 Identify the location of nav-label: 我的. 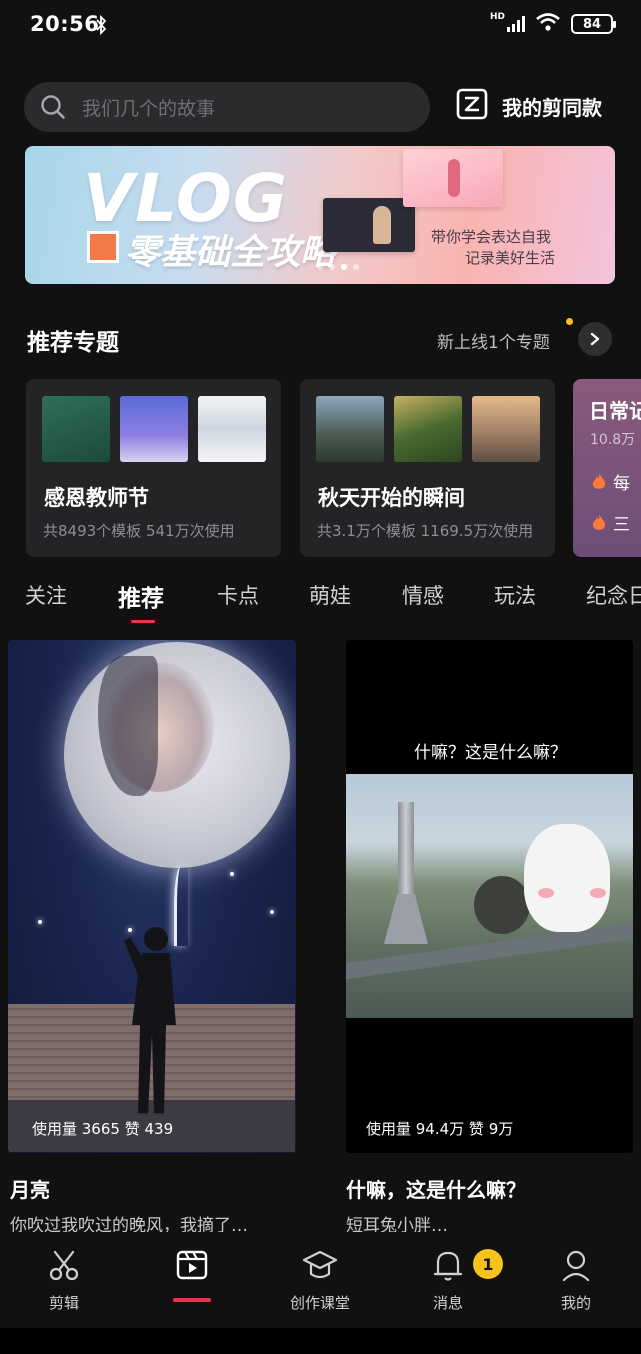
(575, 1303).